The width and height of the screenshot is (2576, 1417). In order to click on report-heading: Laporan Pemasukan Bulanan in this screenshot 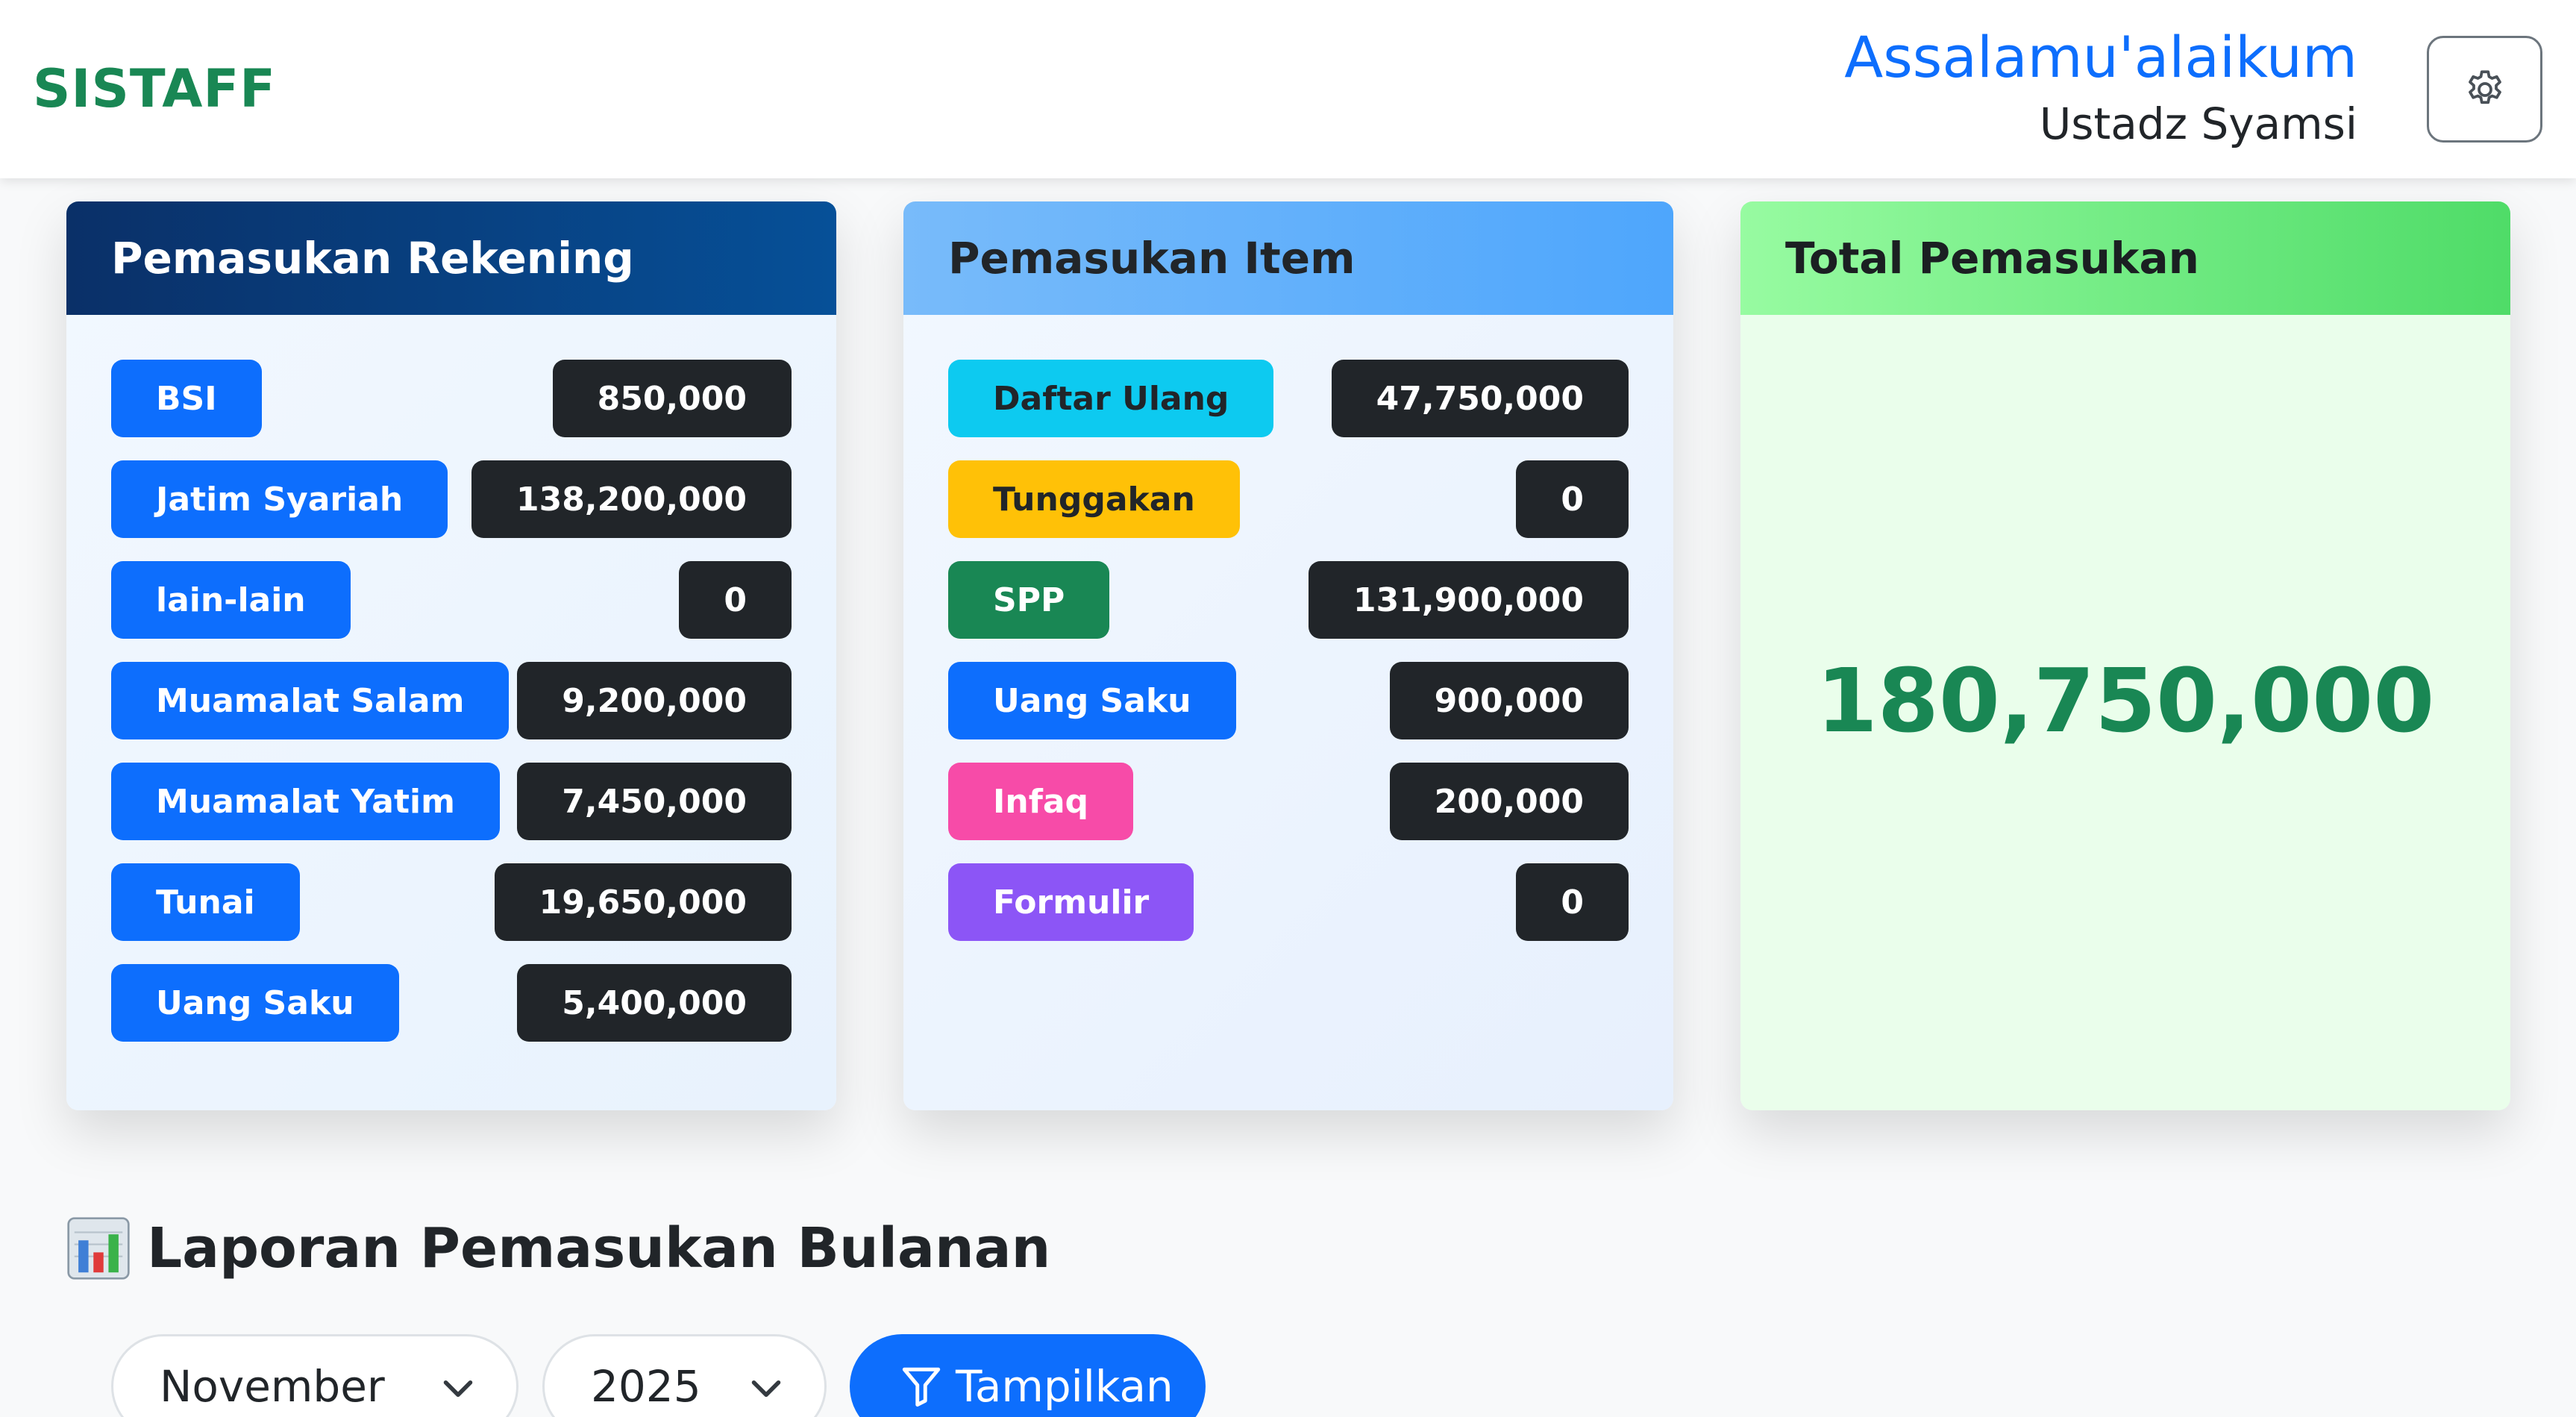, I will do `click(558, 1248)`.